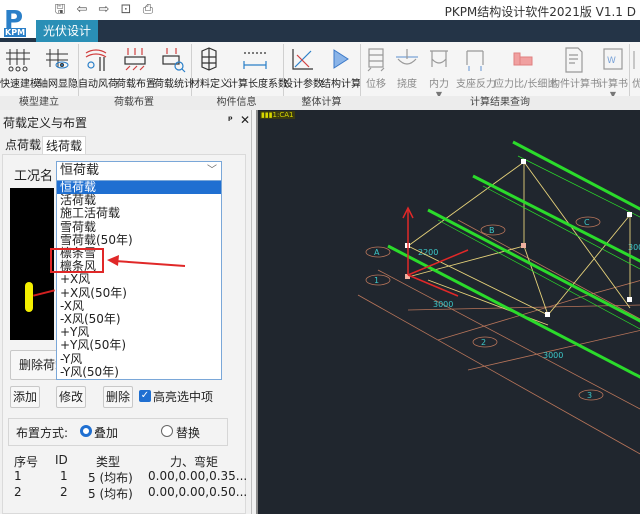 This screenshot has height=514, width=640. What do you see at coordinates (96, 60) in the screenshot?
I see `wind-load-icon` at bounding box center [96, 60].